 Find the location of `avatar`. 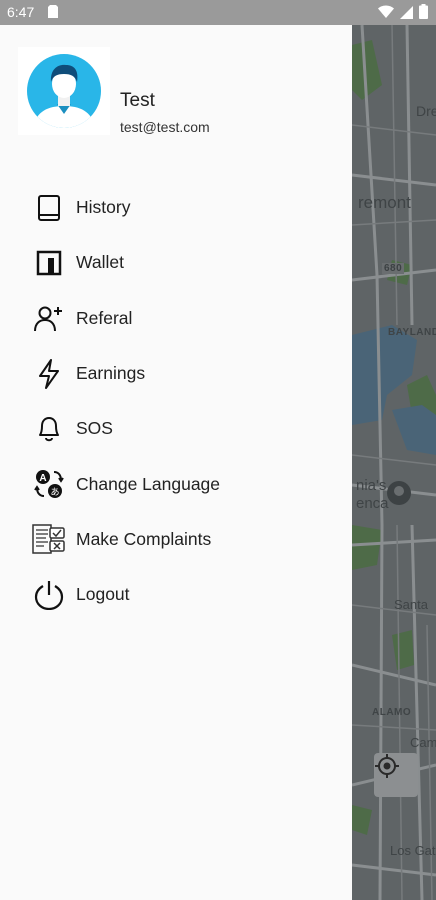

avatar is located at coordinates (64, 91).